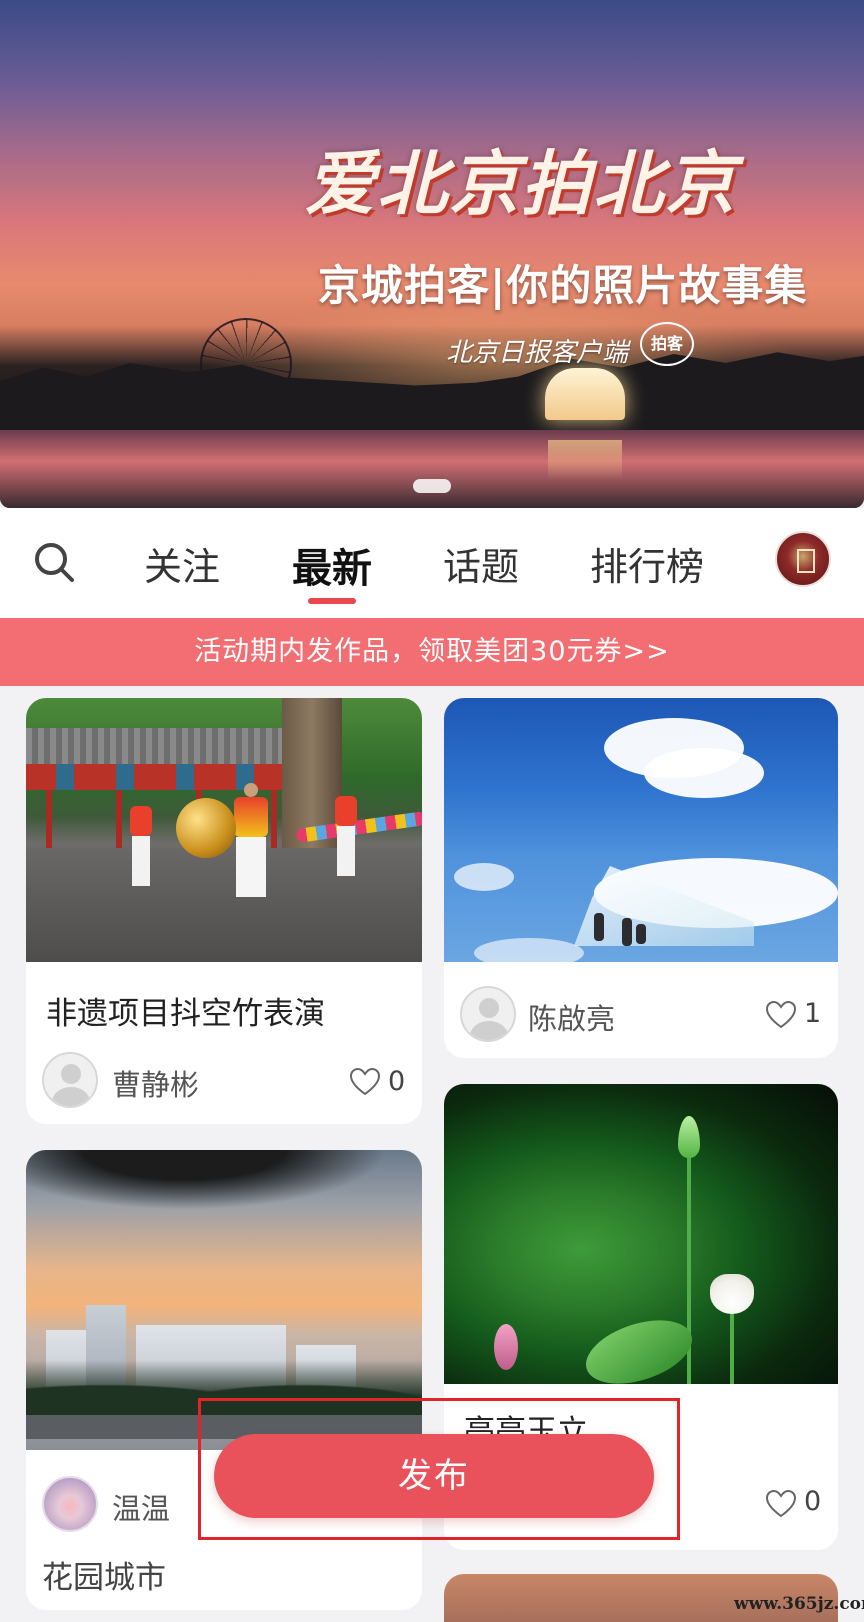  What do you see at coordinates (155, 1083) in the screenshot?
I see `author-name: 曹静彬` at bounding box center [155, 1083].